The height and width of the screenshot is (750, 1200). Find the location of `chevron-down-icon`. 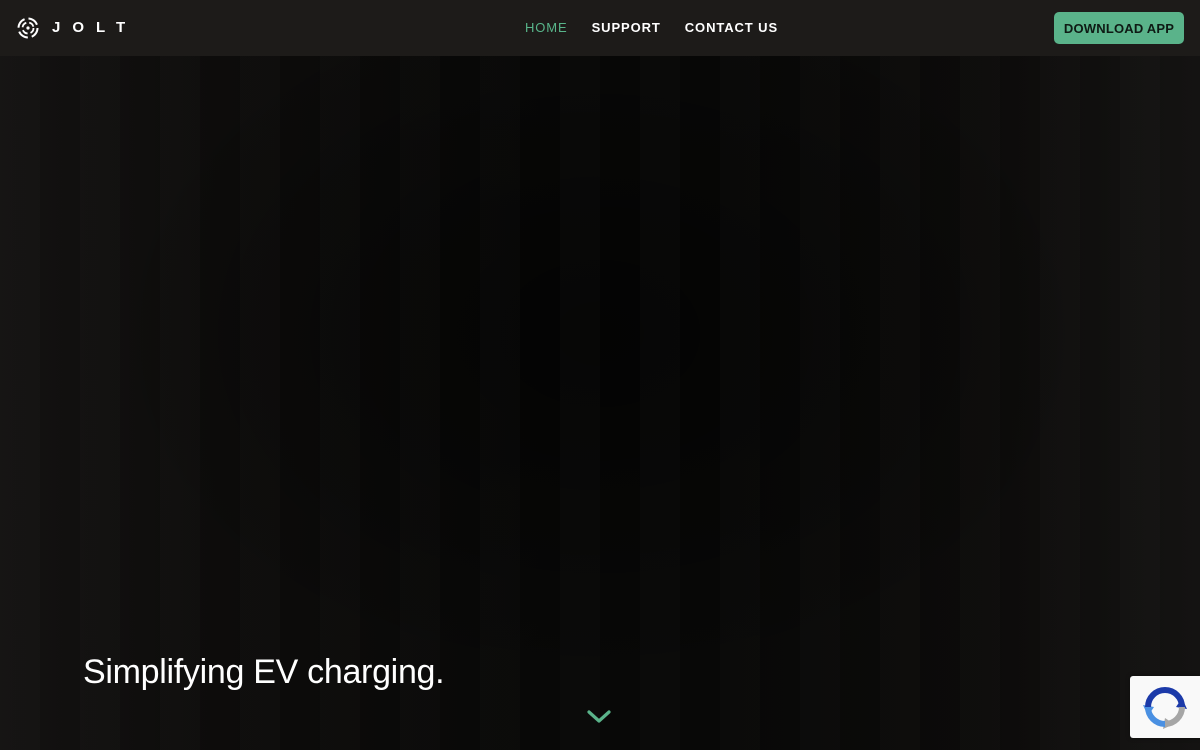

chevron-down-icon is located at coordinates (599, 717).